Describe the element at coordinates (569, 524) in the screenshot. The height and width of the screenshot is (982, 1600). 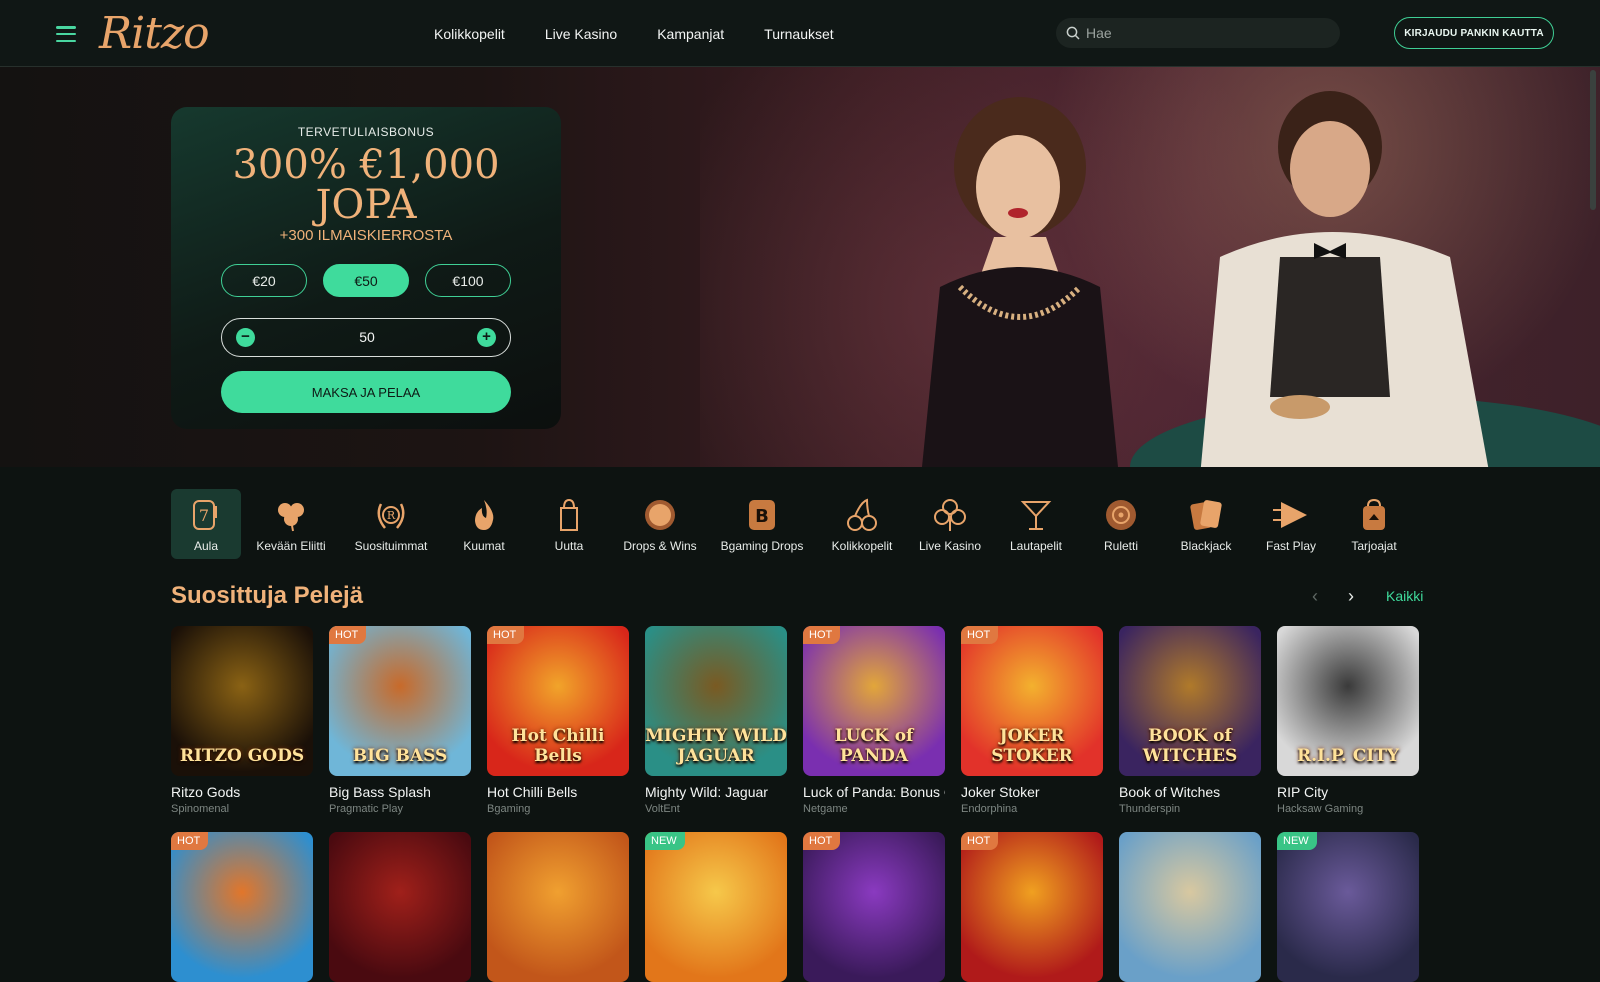
I see `category-uutta: Uutta` at that location.